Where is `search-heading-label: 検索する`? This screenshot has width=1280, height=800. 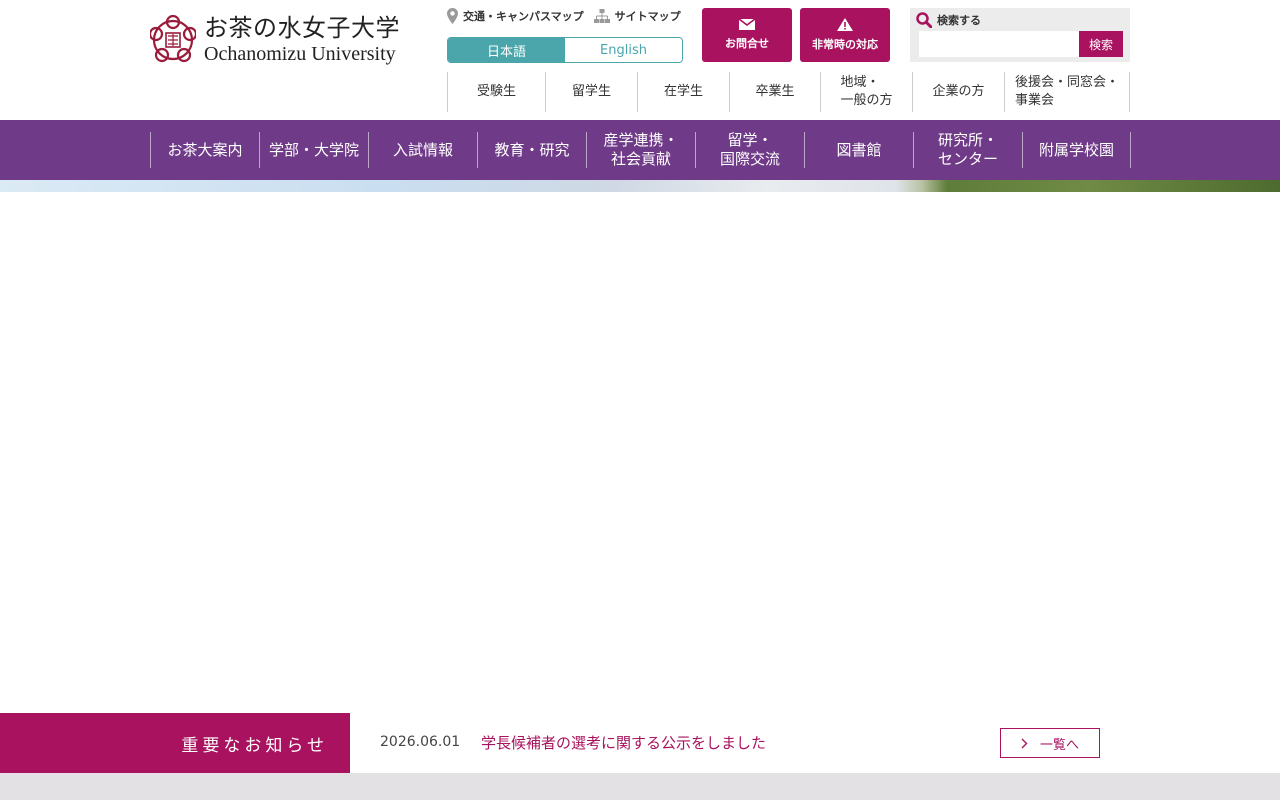 search-heading-label: 検索する is located at coordinates (959, 20).